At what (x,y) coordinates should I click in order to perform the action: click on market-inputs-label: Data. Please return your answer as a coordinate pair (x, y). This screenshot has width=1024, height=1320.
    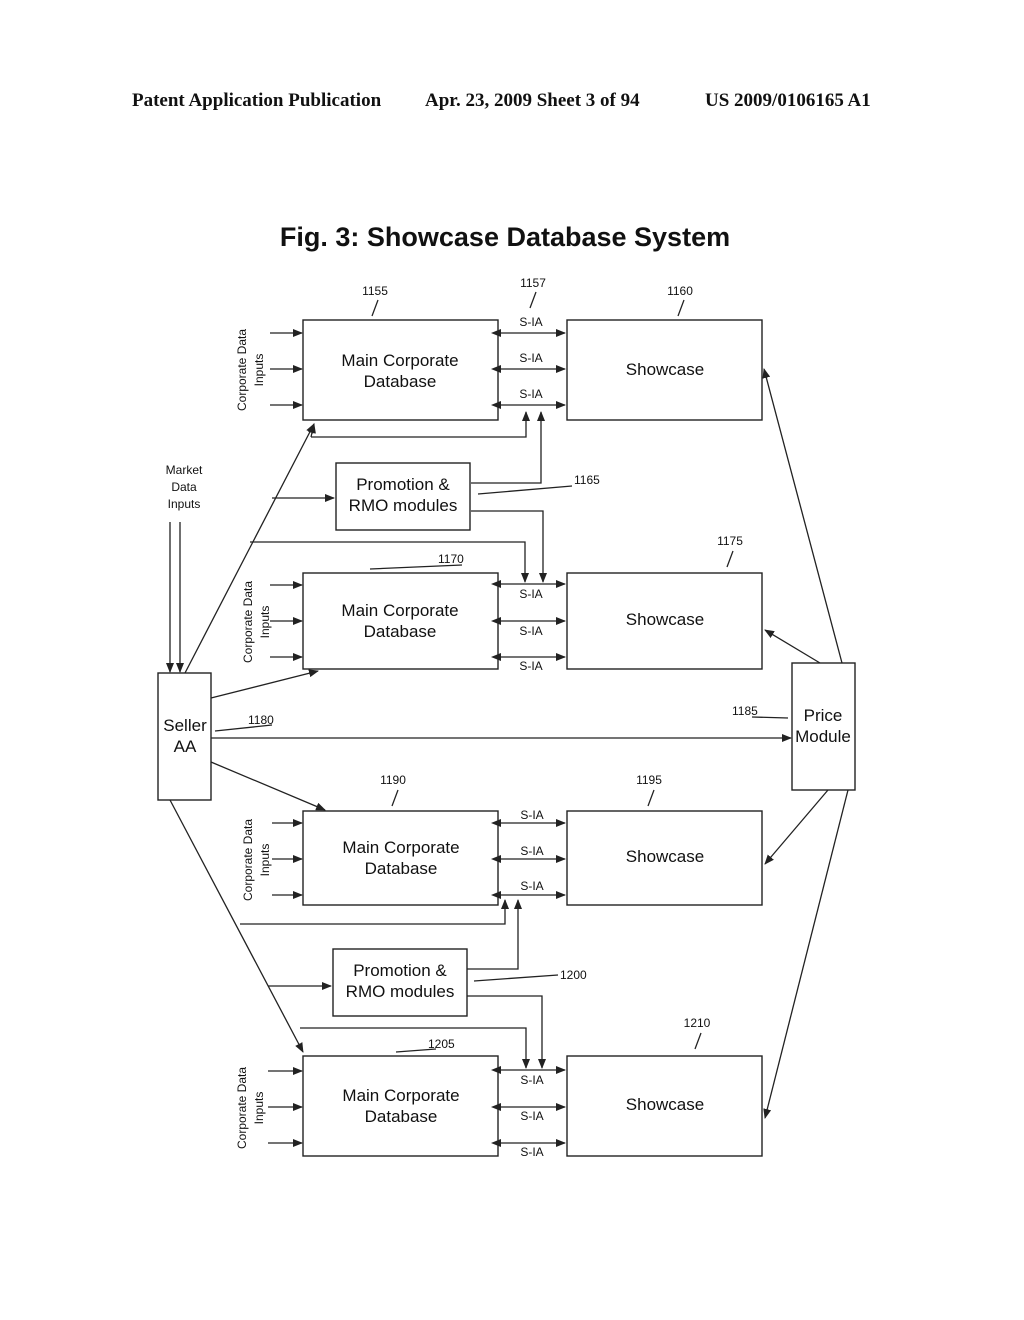
    Looking at the image, I should click on (184, 487).